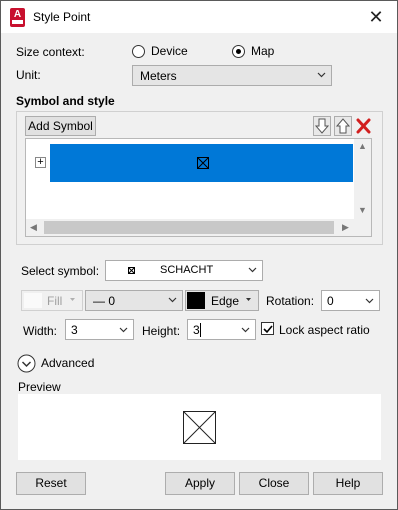 The image size is (398, 510). I want to click on unit-value: Meters, so click(158, 76).